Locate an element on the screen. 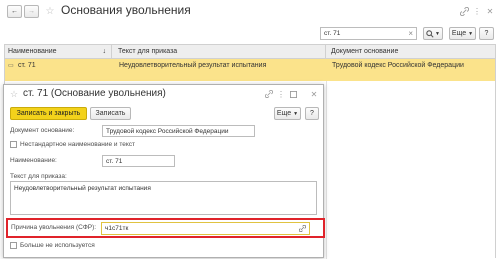 The image size is (500, 259). doc-basis-field: Трудовой кодекс Российской Федерации is located at coordinates (178, 131).